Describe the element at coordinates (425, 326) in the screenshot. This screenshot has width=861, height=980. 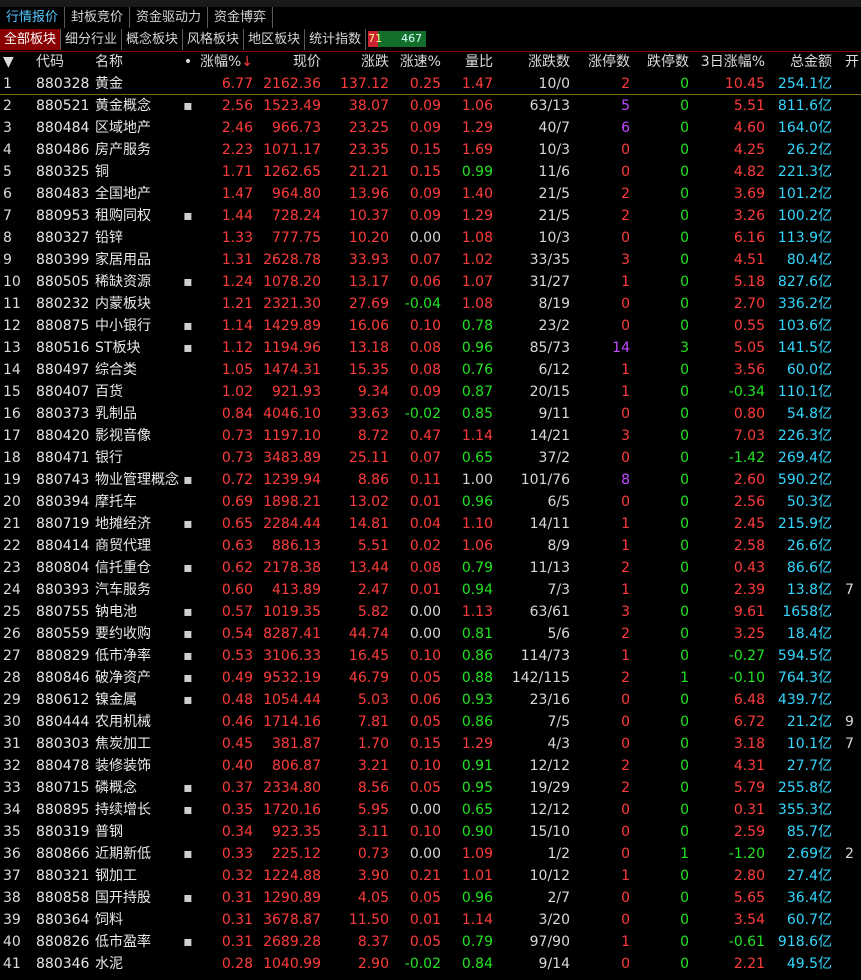
I see `speed: 0.10` at that location.